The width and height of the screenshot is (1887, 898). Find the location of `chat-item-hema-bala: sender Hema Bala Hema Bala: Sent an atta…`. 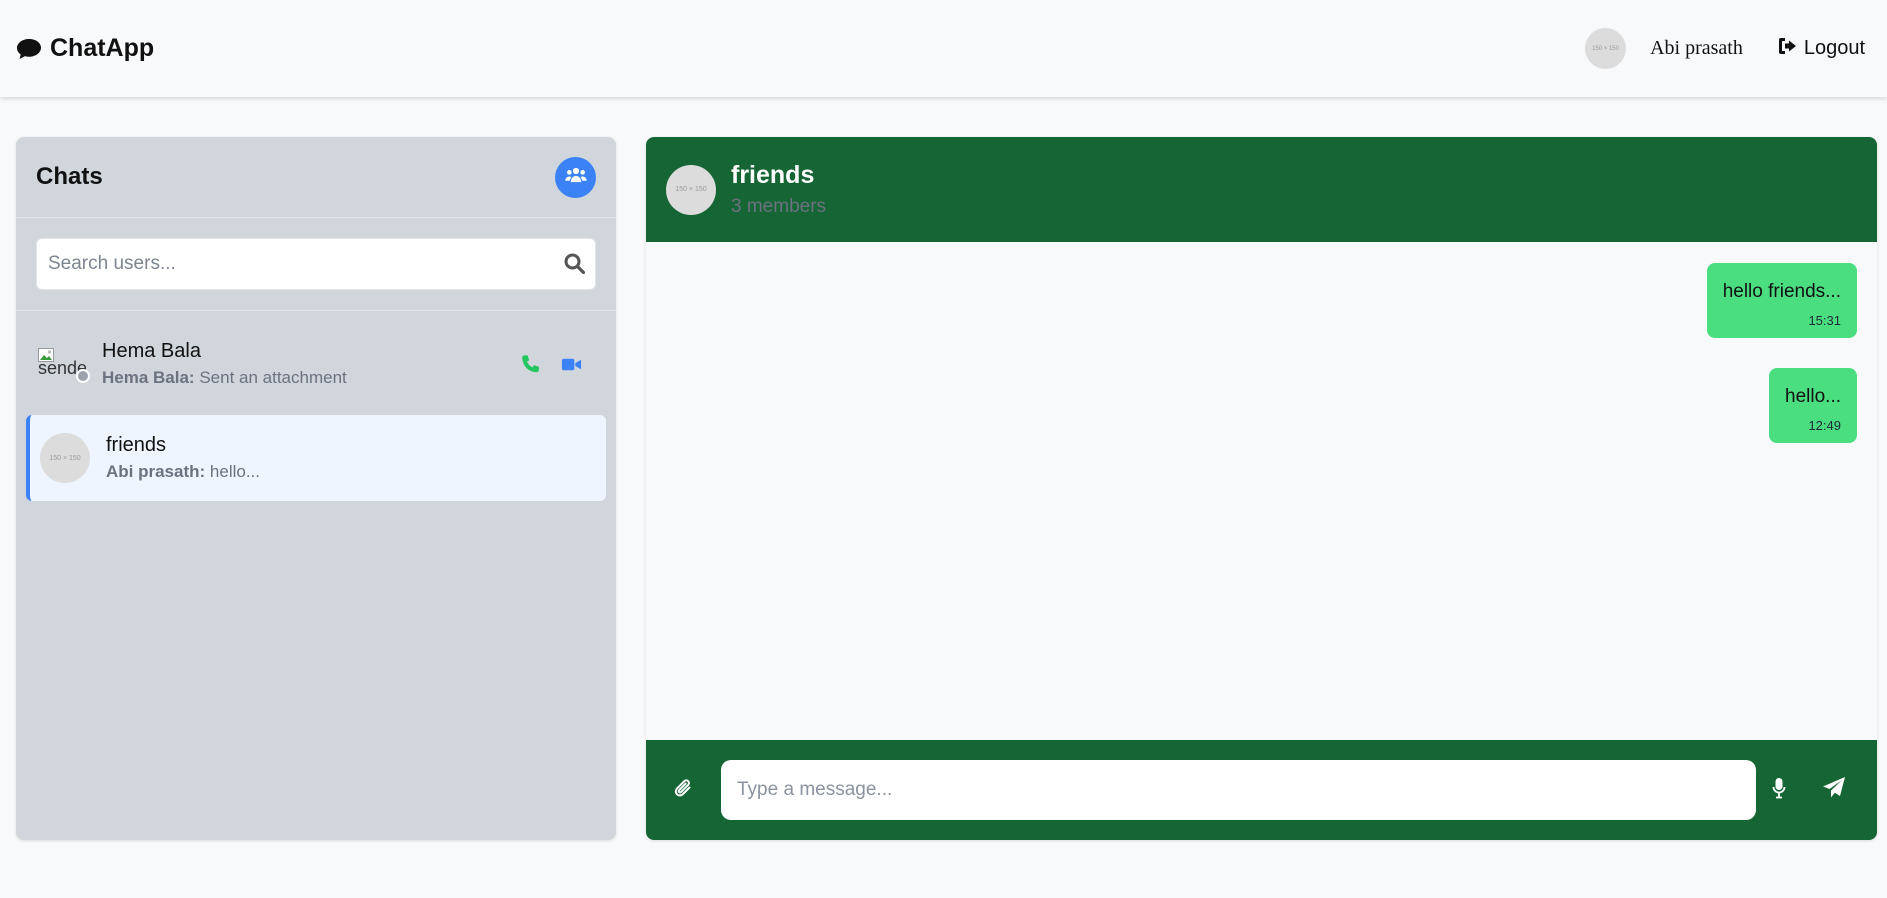

chat-item-hema-bala: sender Hema Bala Hema Bala: Sent an atta… is located at coordinates (316, 364).